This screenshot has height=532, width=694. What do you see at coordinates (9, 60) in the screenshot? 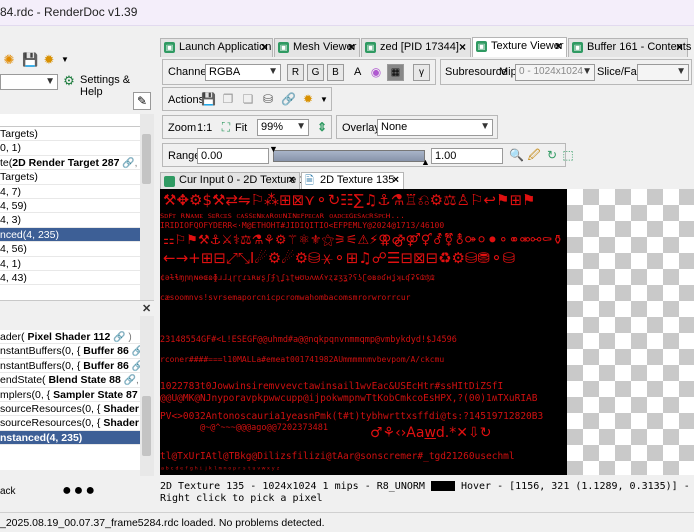
I see `sun-icon: ✺` at bounding box center [9, 60].